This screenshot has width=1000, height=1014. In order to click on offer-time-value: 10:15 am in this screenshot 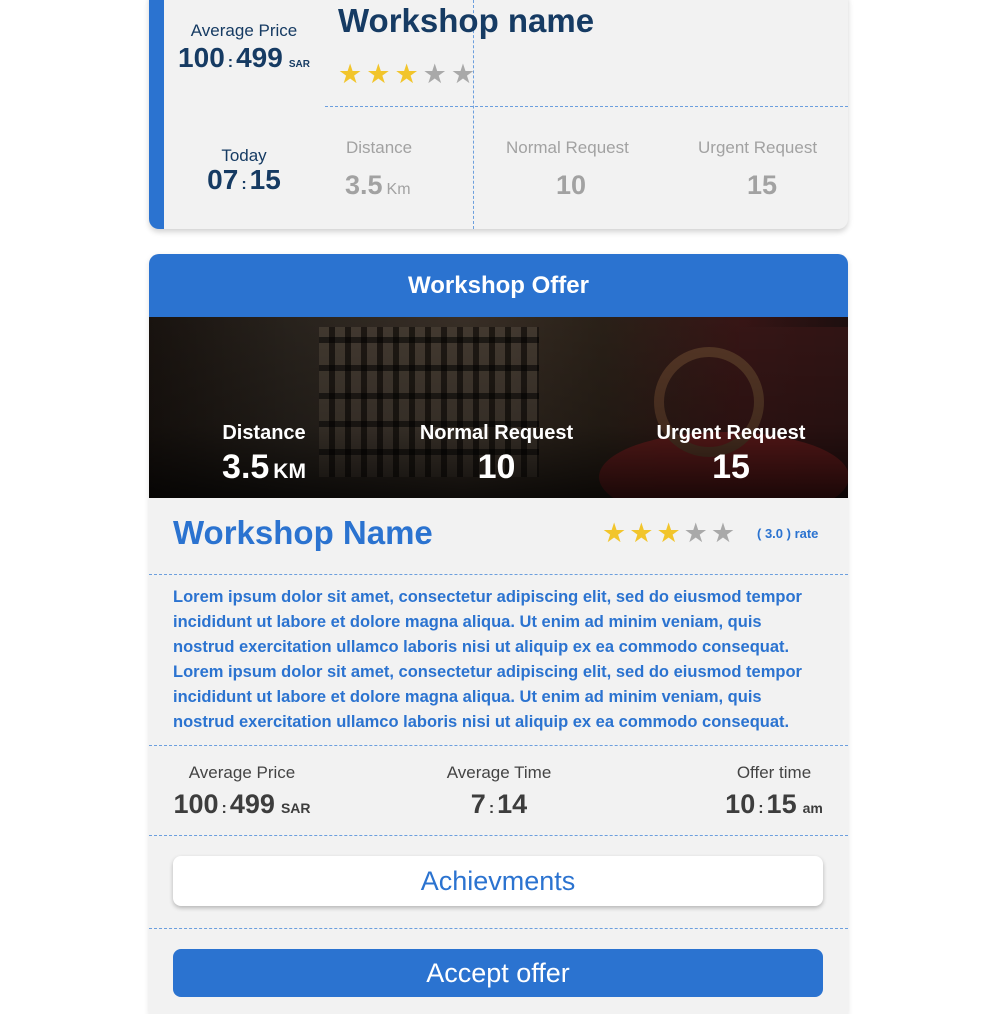, I will do `click(774, 804)`.